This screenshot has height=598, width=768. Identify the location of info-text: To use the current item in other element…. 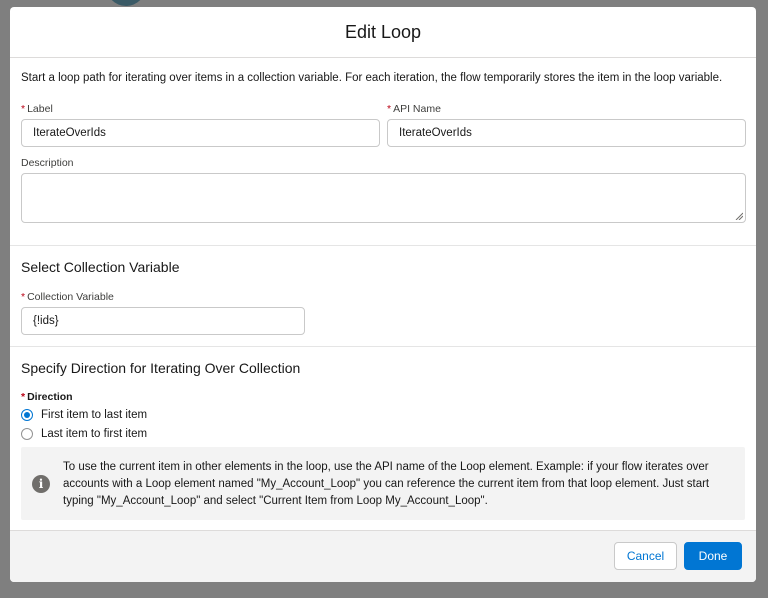
(386, 484).